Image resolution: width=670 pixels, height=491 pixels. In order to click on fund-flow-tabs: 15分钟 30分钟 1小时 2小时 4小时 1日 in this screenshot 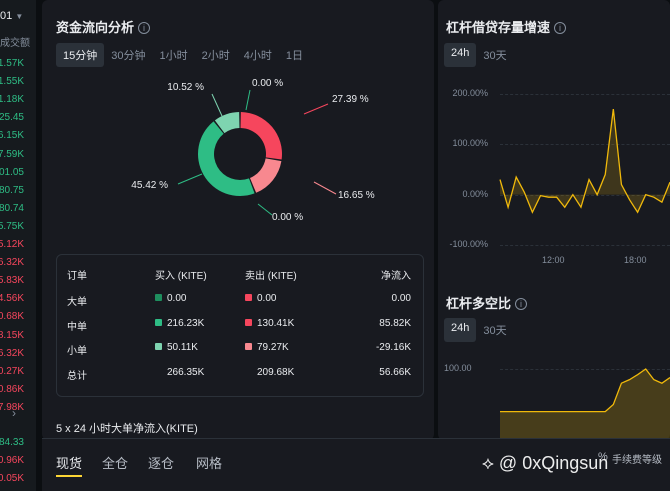, I will do `click(183, 55)`.